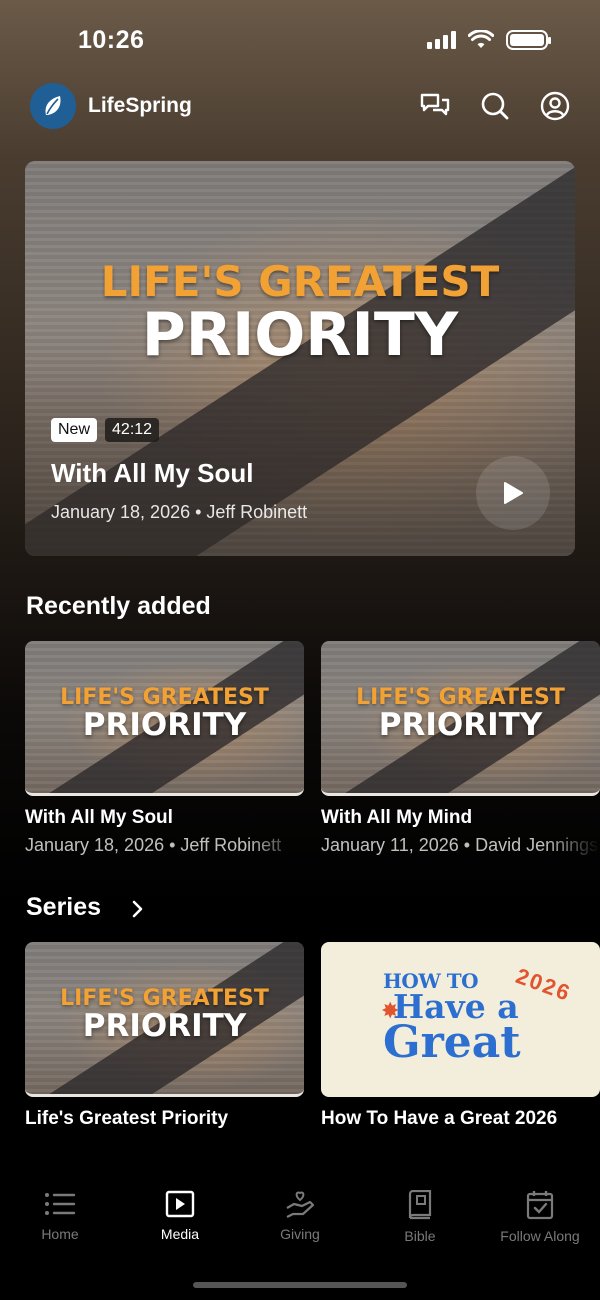  I want to click on status-bar: 10:26, so click(300, 40).